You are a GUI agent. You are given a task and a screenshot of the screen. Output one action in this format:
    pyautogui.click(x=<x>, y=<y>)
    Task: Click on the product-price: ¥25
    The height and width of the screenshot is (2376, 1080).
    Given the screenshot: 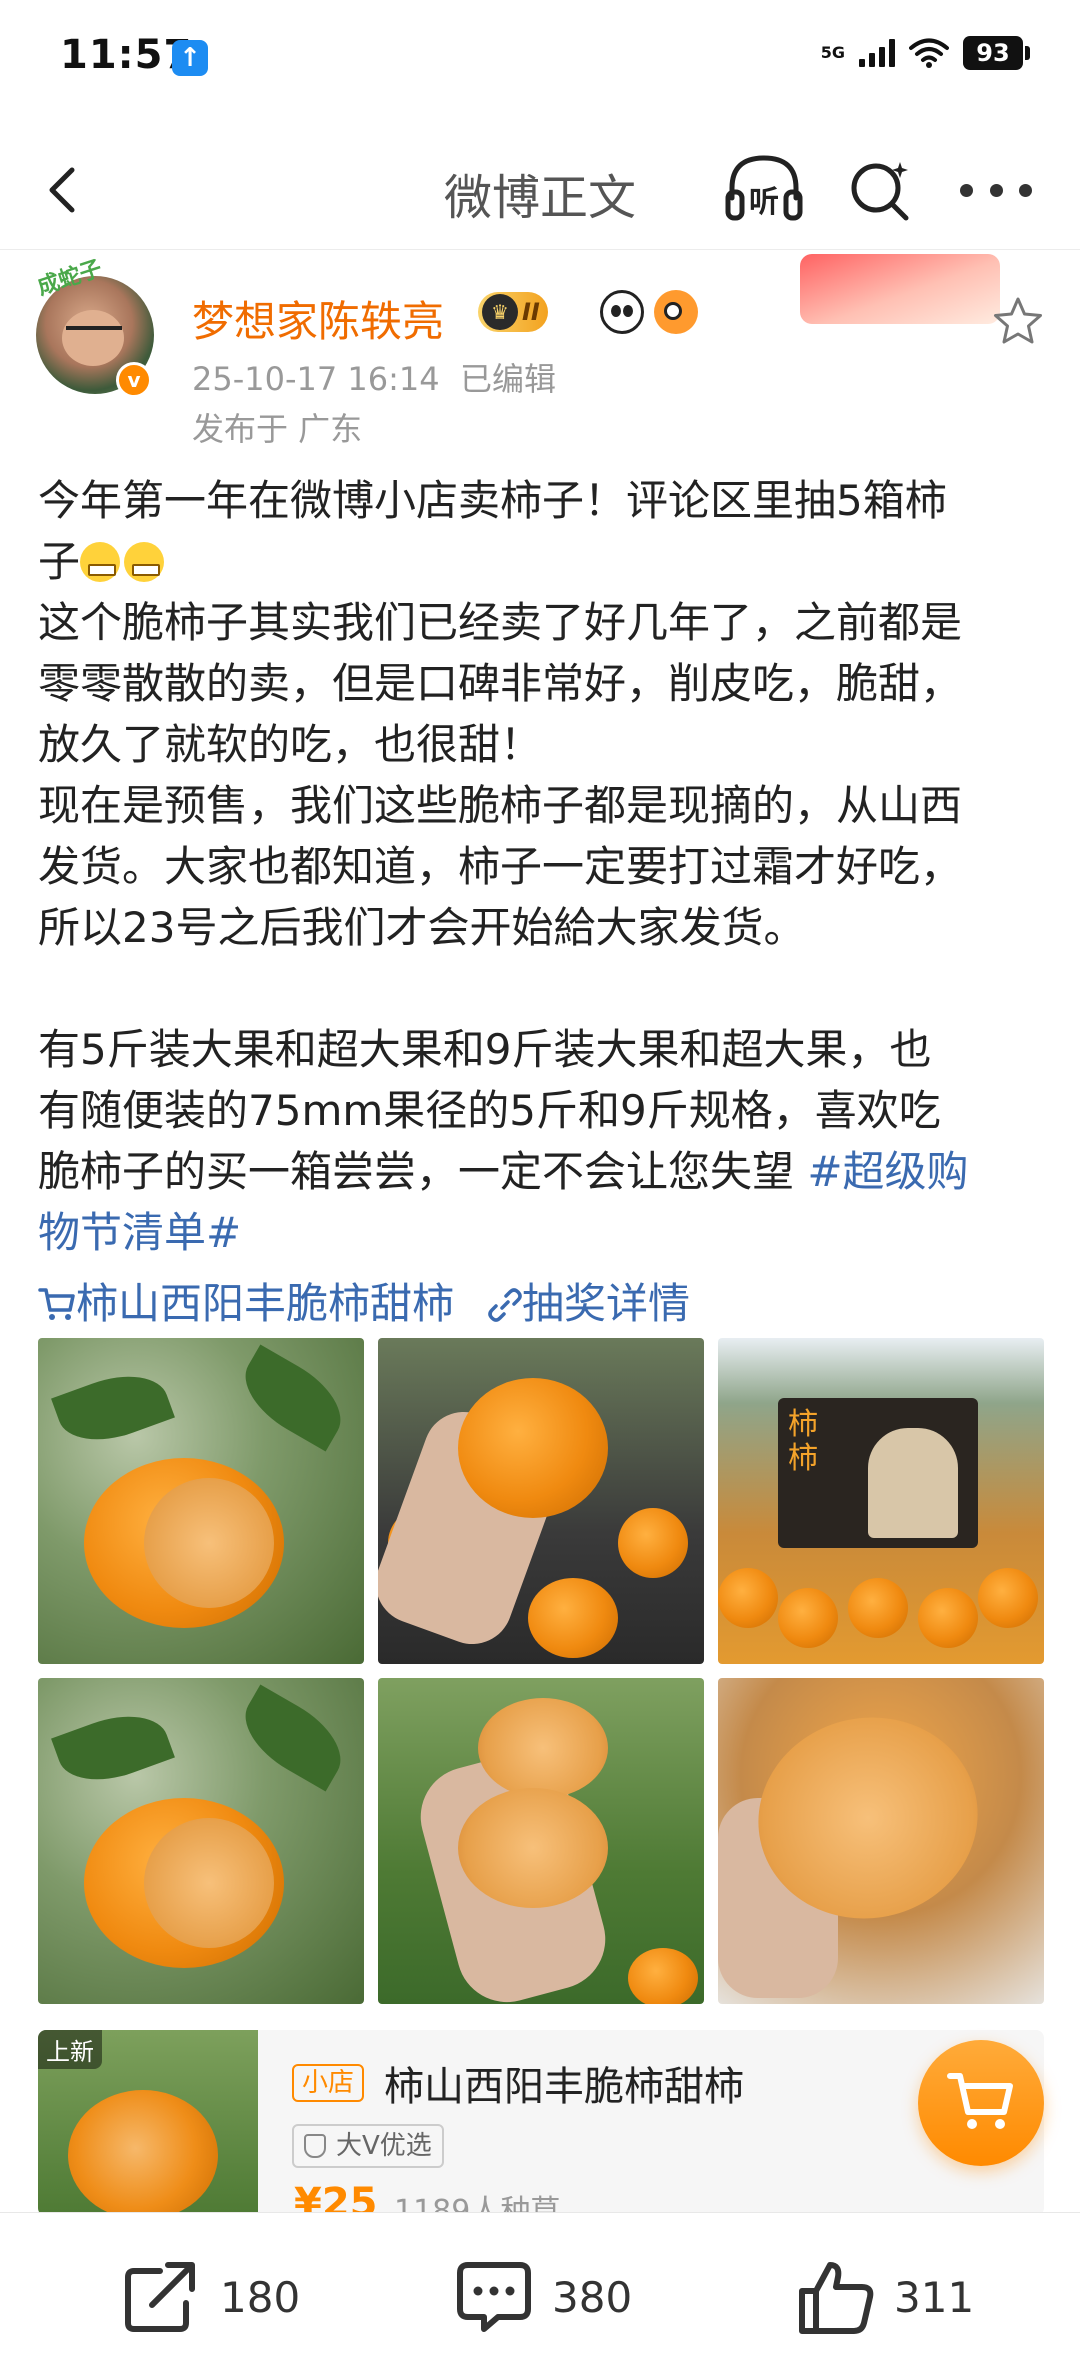 What is the action you would take?
    pyautogui.click(x=336, y=2198)
    